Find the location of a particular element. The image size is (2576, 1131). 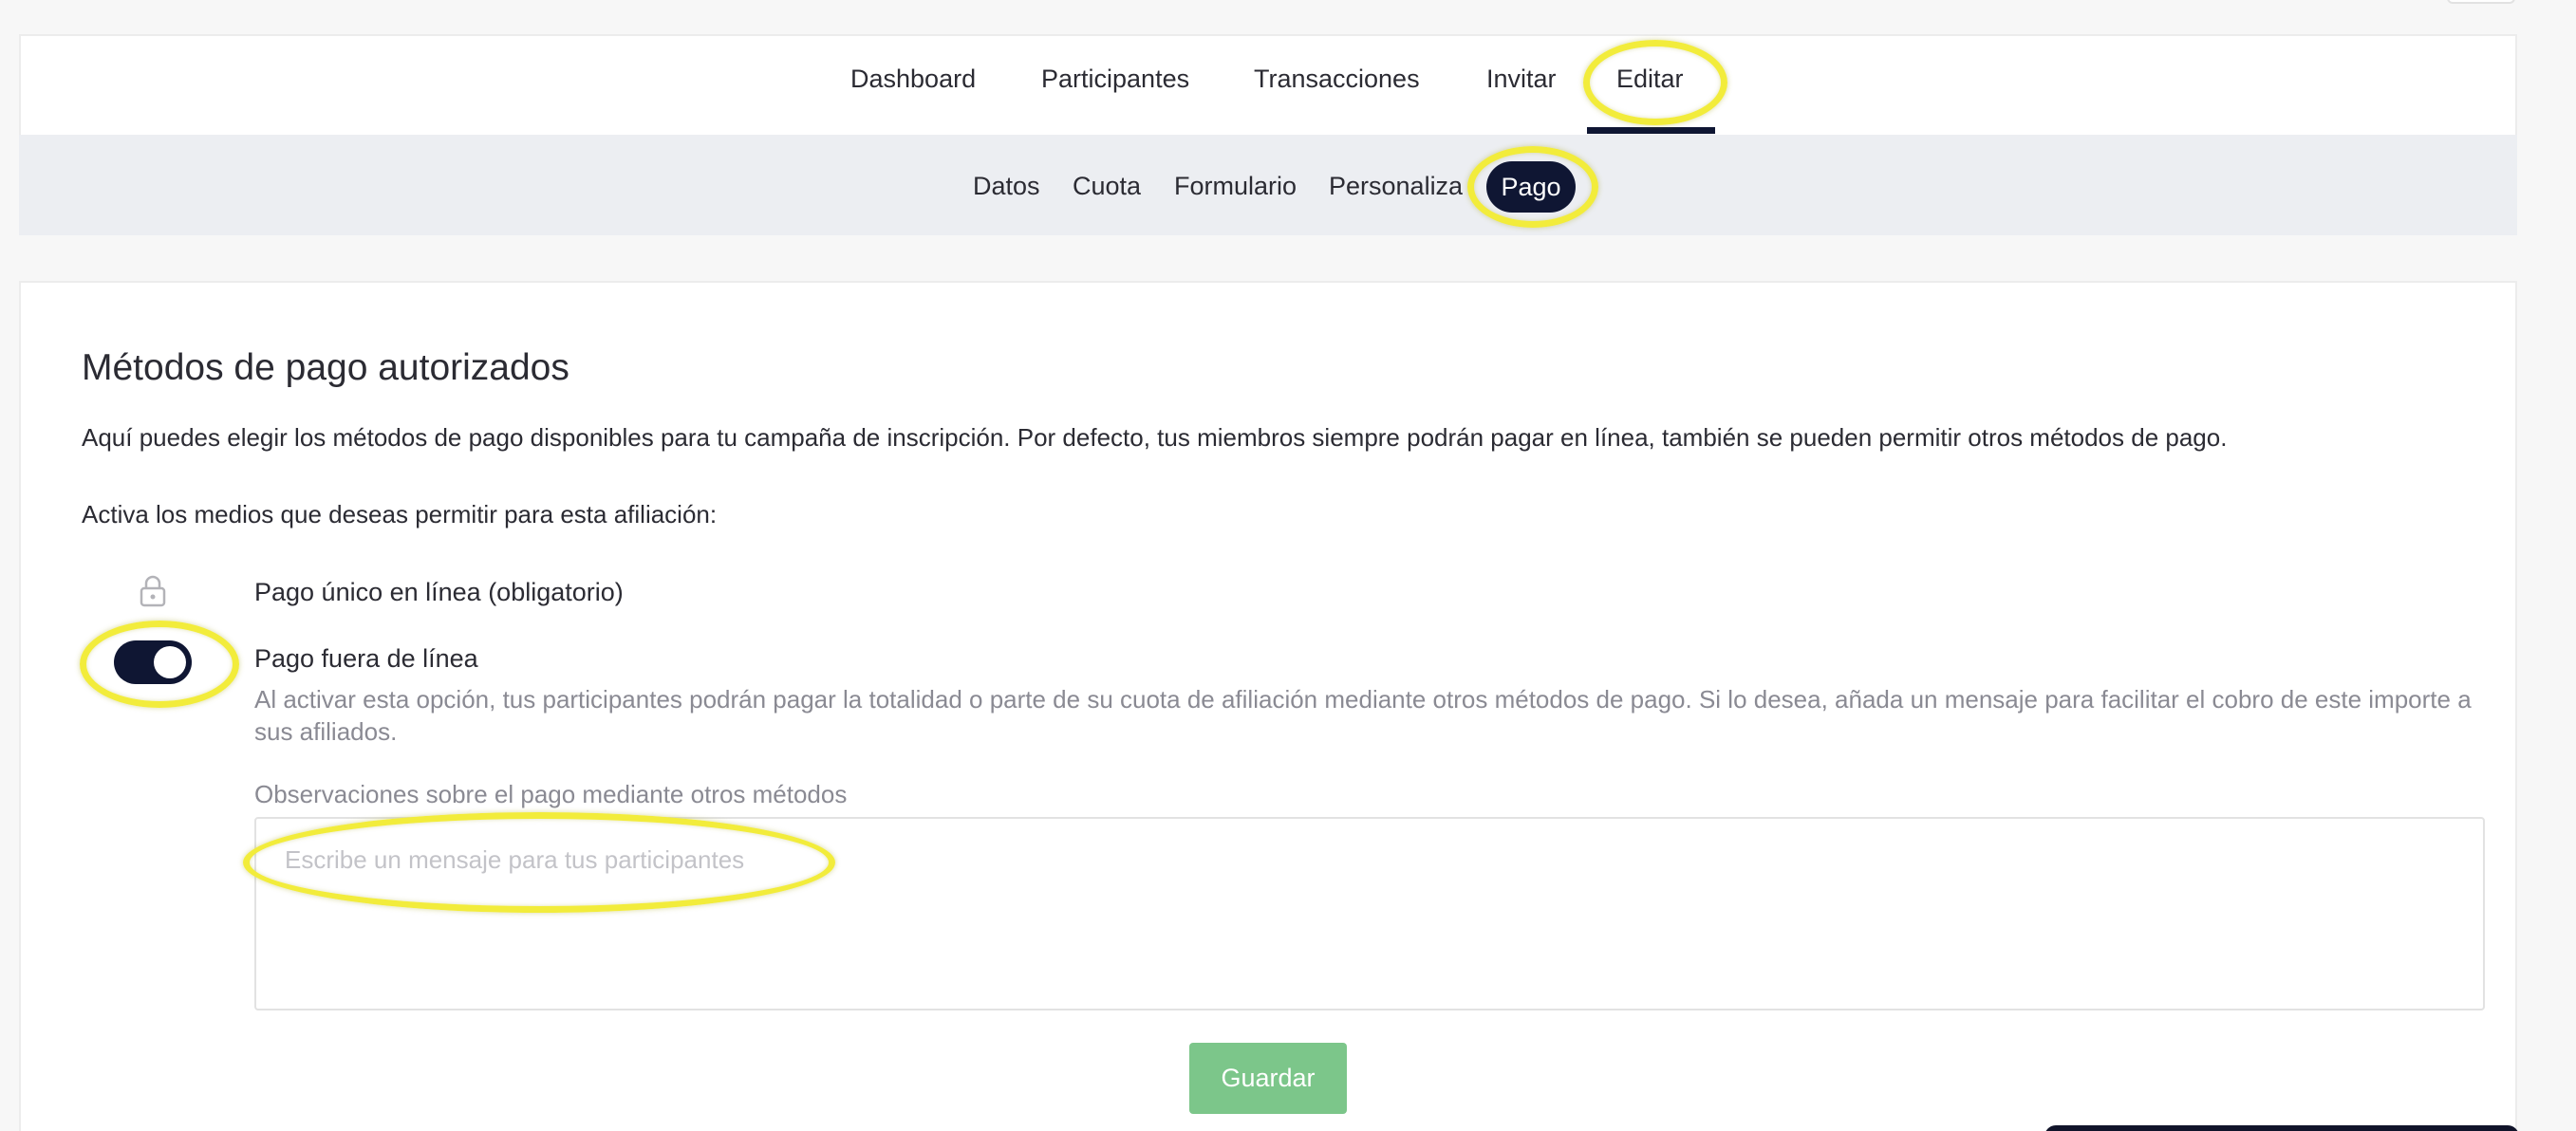

chat-widget-bar is located at coordinates (2281, 1128).